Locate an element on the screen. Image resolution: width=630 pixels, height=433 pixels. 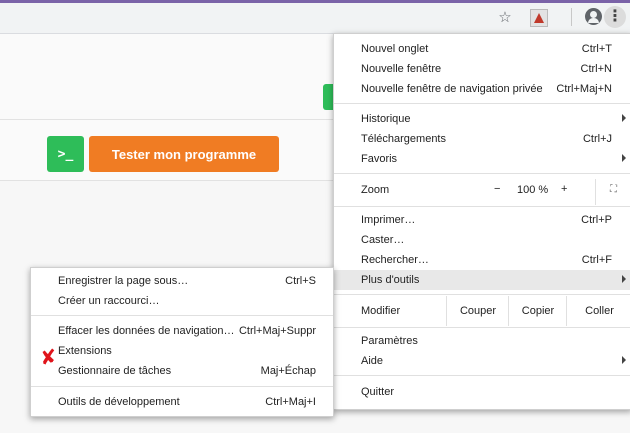
fullscreen-icon: ⛶ is located at coordinates (612, 192).